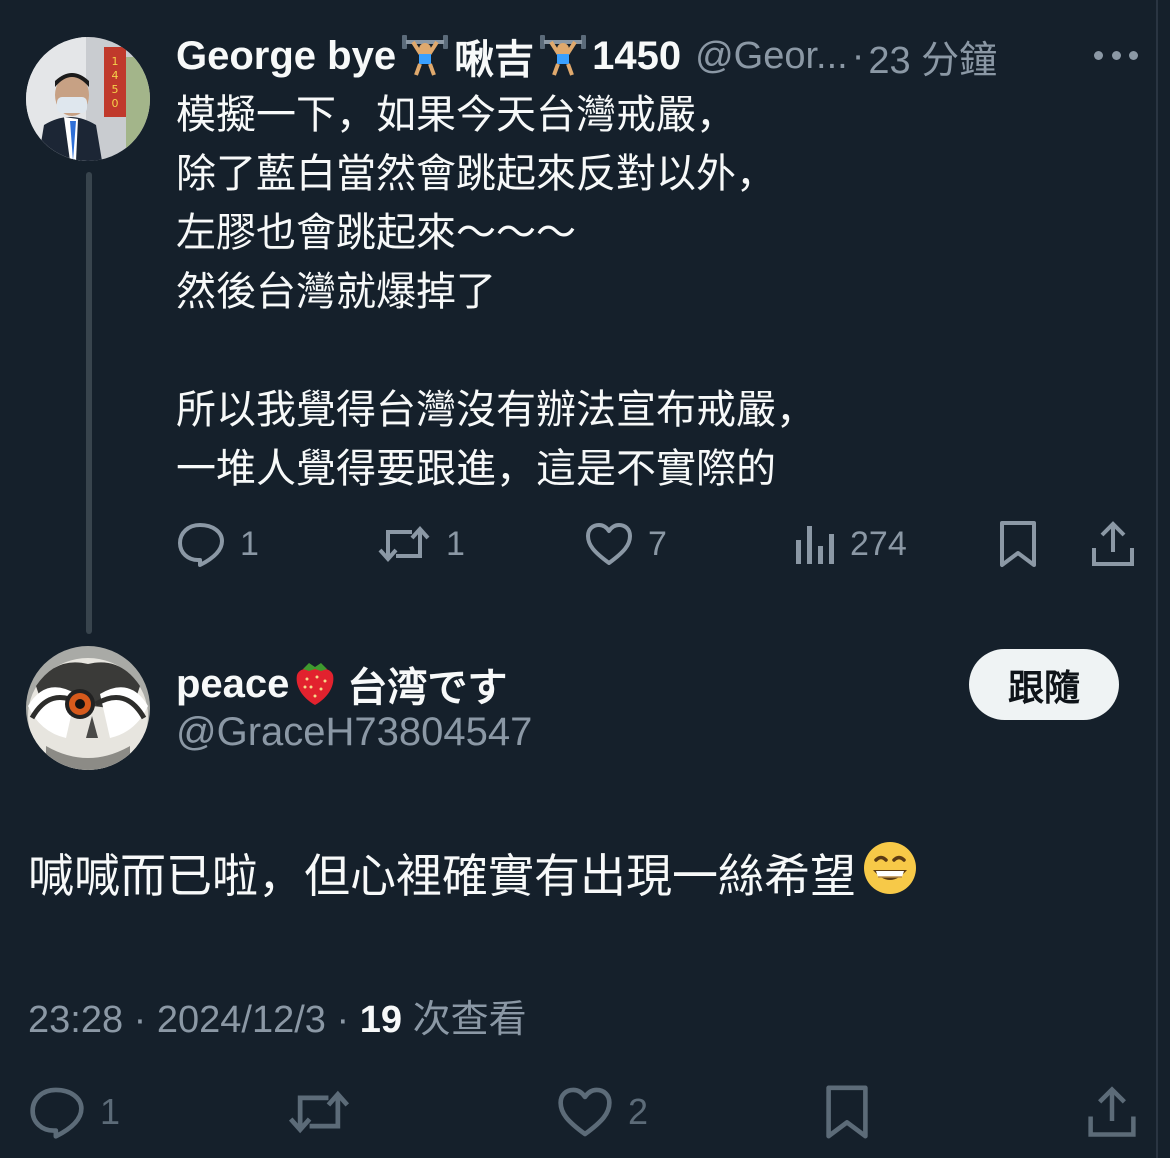 This screenshot has width=1170, height=1158. I want to click on scrollbar, so click(1163, 579).